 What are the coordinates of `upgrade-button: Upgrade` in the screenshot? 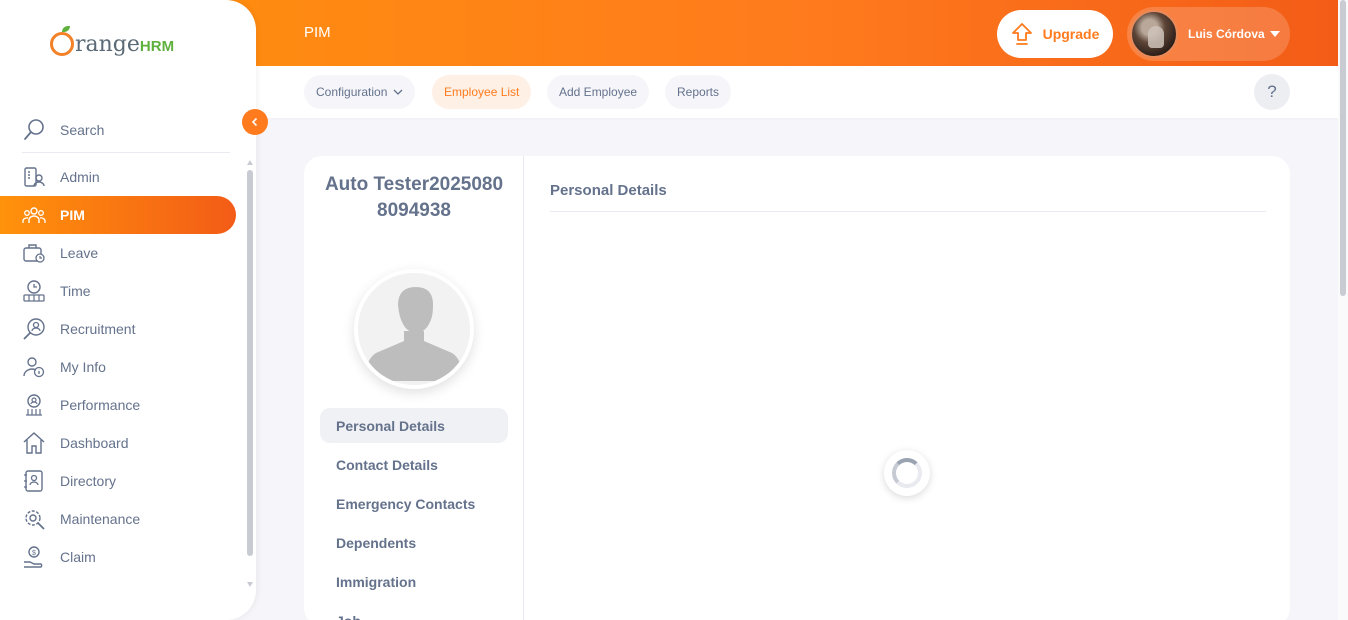 It's located at (1055, 34).